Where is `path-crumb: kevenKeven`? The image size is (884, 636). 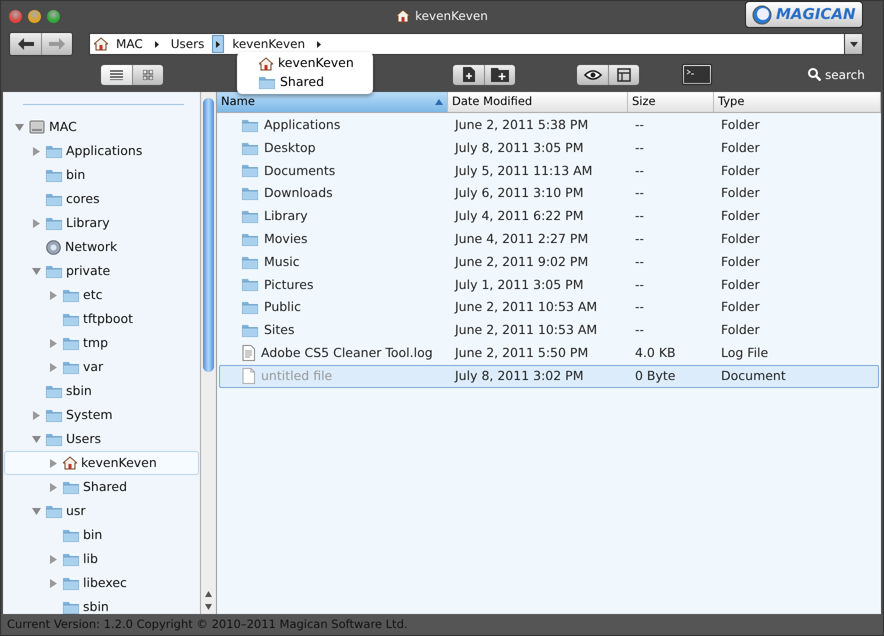 path-crumb: kevenKeven is located at coordinates (269, 44).